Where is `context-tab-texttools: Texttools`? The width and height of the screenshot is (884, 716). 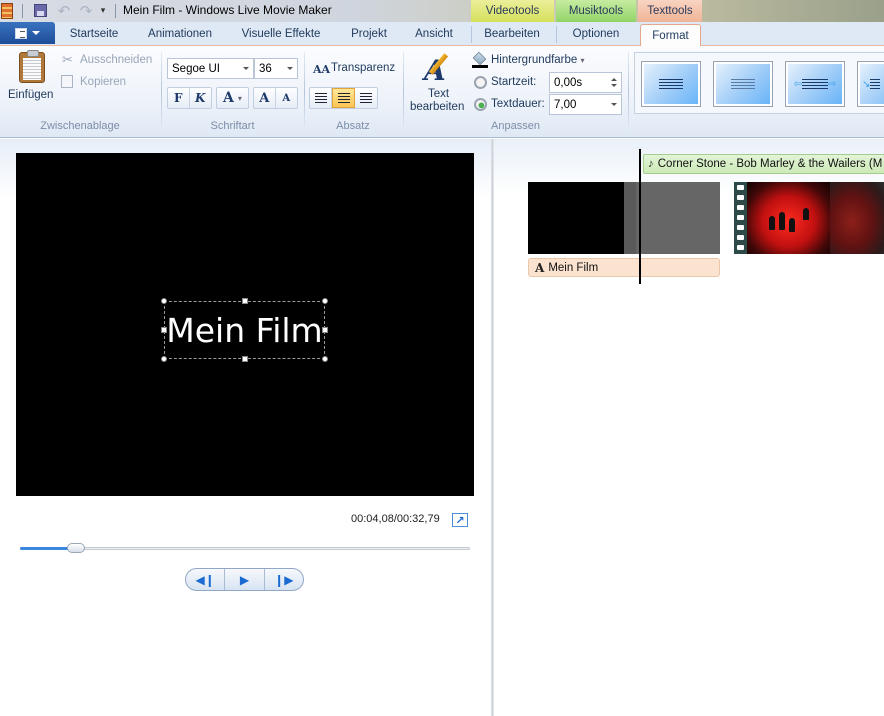 context-tab-texttools: Texttools is located at coordinates (670, 11).